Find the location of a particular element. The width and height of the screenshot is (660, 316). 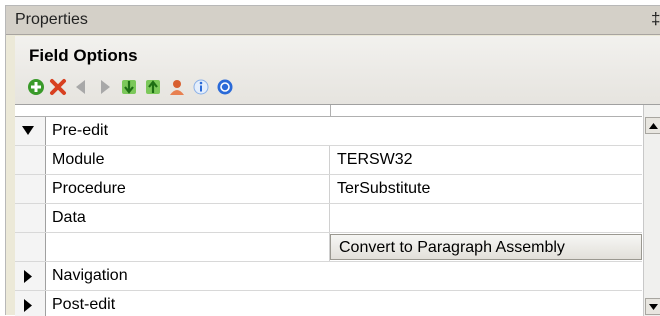

section-title: Field Options is located at coordinates (83, 55).